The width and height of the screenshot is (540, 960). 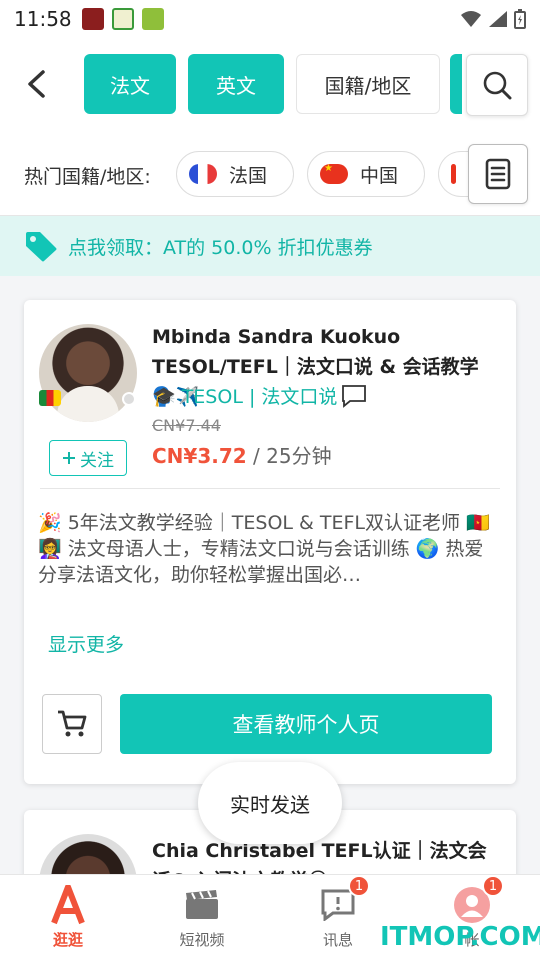 What do you see at coordinates (368, 84) in the screenshot?
I see `nationality-chip: 国籍/地区` at bounding box center [368, 84].